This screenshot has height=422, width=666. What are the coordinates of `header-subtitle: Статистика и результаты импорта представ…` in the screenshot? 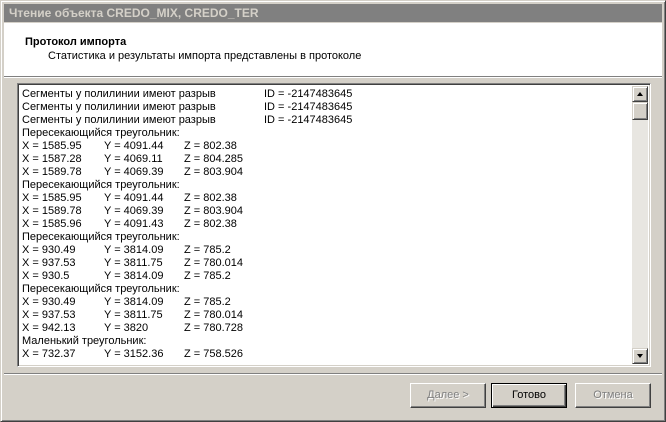 It's located at (205, 56).